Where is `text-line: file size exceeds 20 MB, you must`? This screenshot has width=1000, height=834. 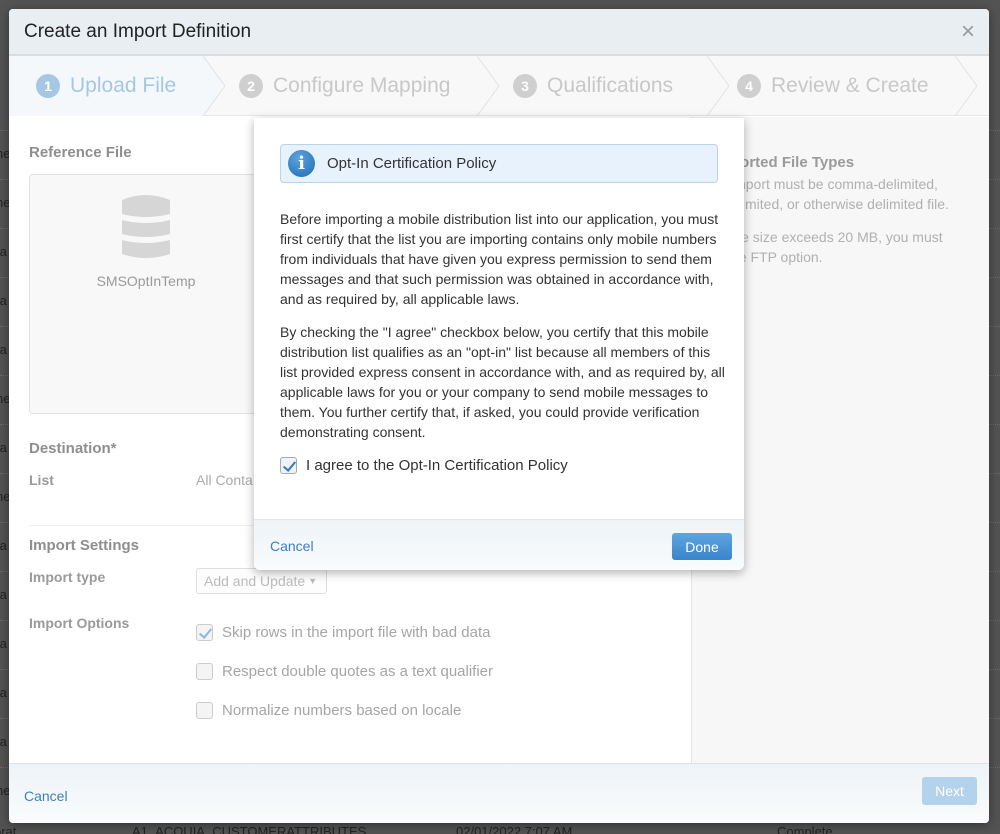 text-line: file size exceeds 20 MB, you must is located at coordinates (837, 237).